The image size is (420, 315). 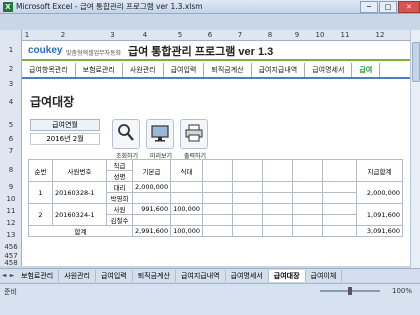 I want to click on row-header-13: 13, so click(x=11, y=235).